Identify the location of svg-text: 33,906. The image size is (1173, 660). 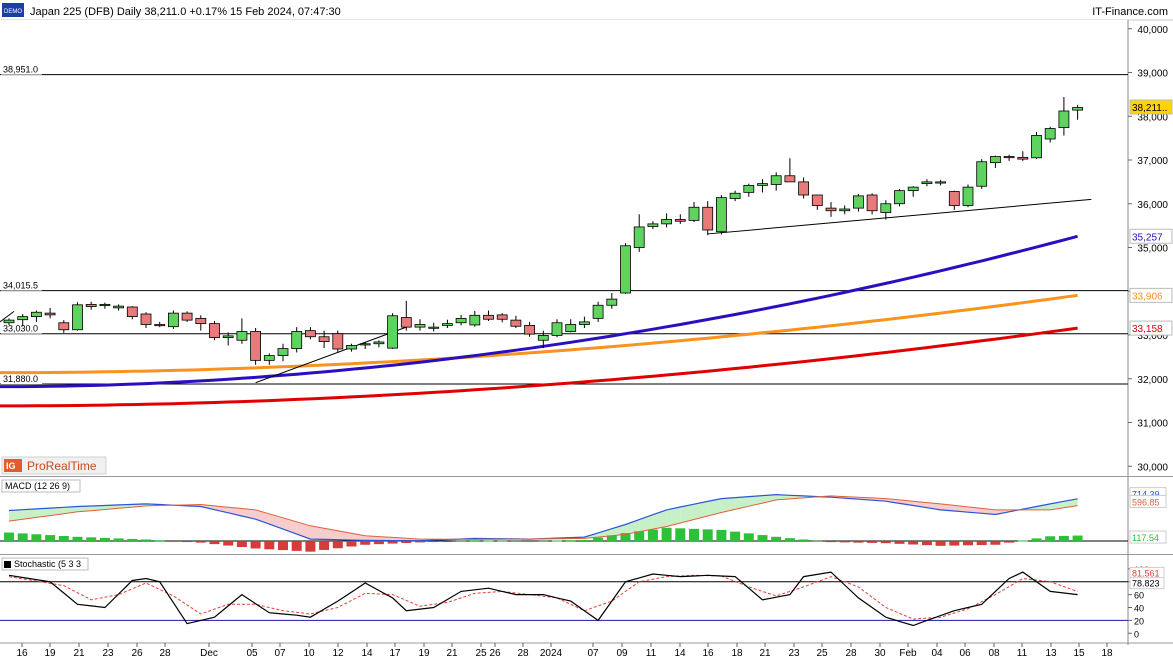
(1147, 296).